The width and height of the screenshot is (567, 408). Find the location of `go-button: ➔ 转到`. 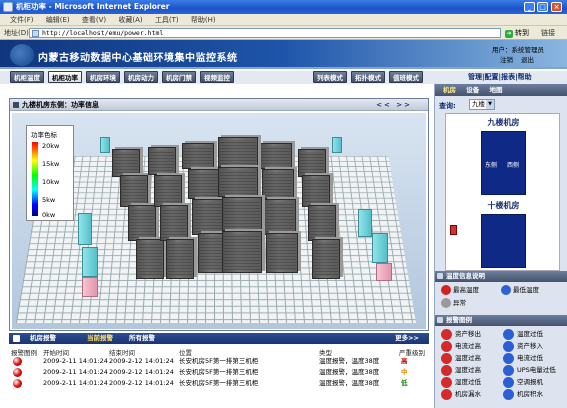

go-button: ➔ 转到 is located at coordinates (520, 33).